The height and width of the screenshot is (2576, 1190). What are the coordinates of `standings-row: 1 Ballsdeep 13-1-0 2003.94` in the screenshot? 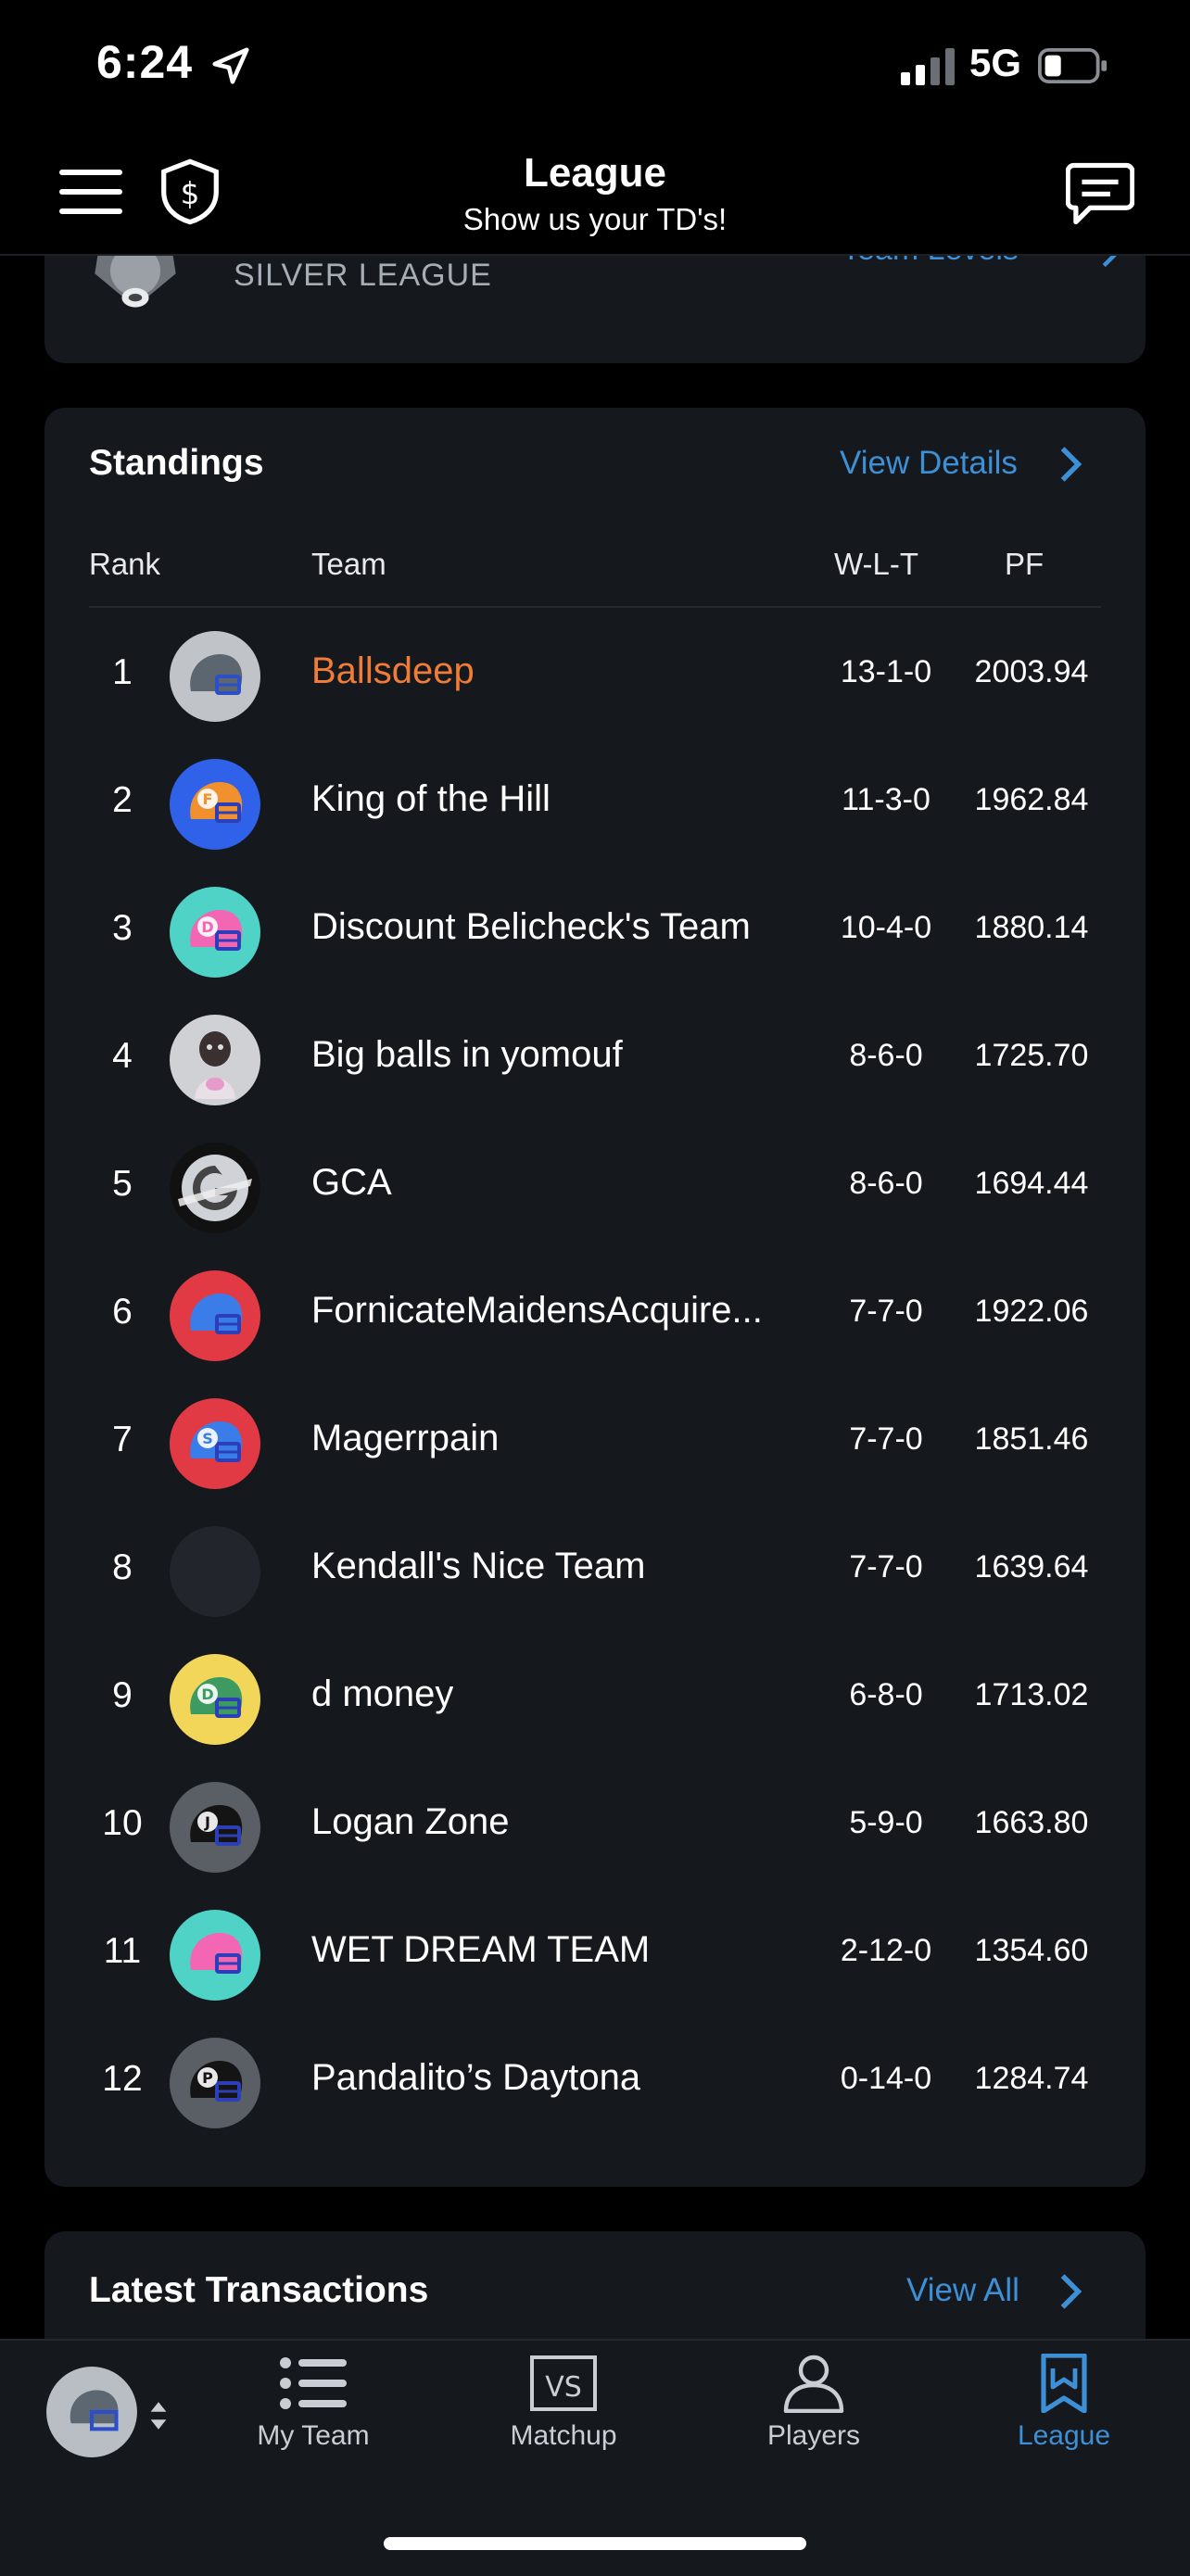 It's located at (595, 675).